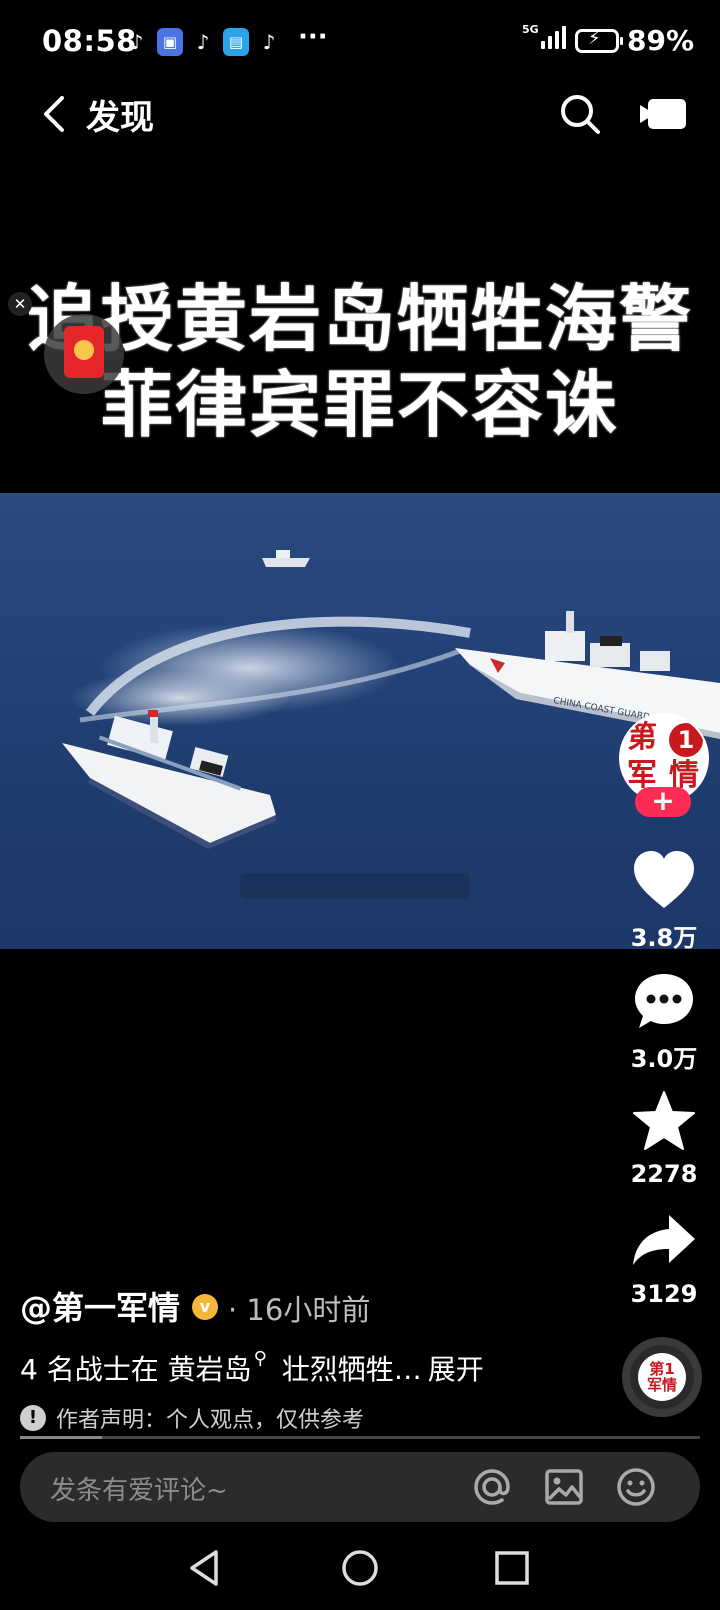 The width and height of the screenshot is (720, 1610). Describe the element at coordinates (636, 1487) in the screenshot. I see `emoji-icon` at that location.